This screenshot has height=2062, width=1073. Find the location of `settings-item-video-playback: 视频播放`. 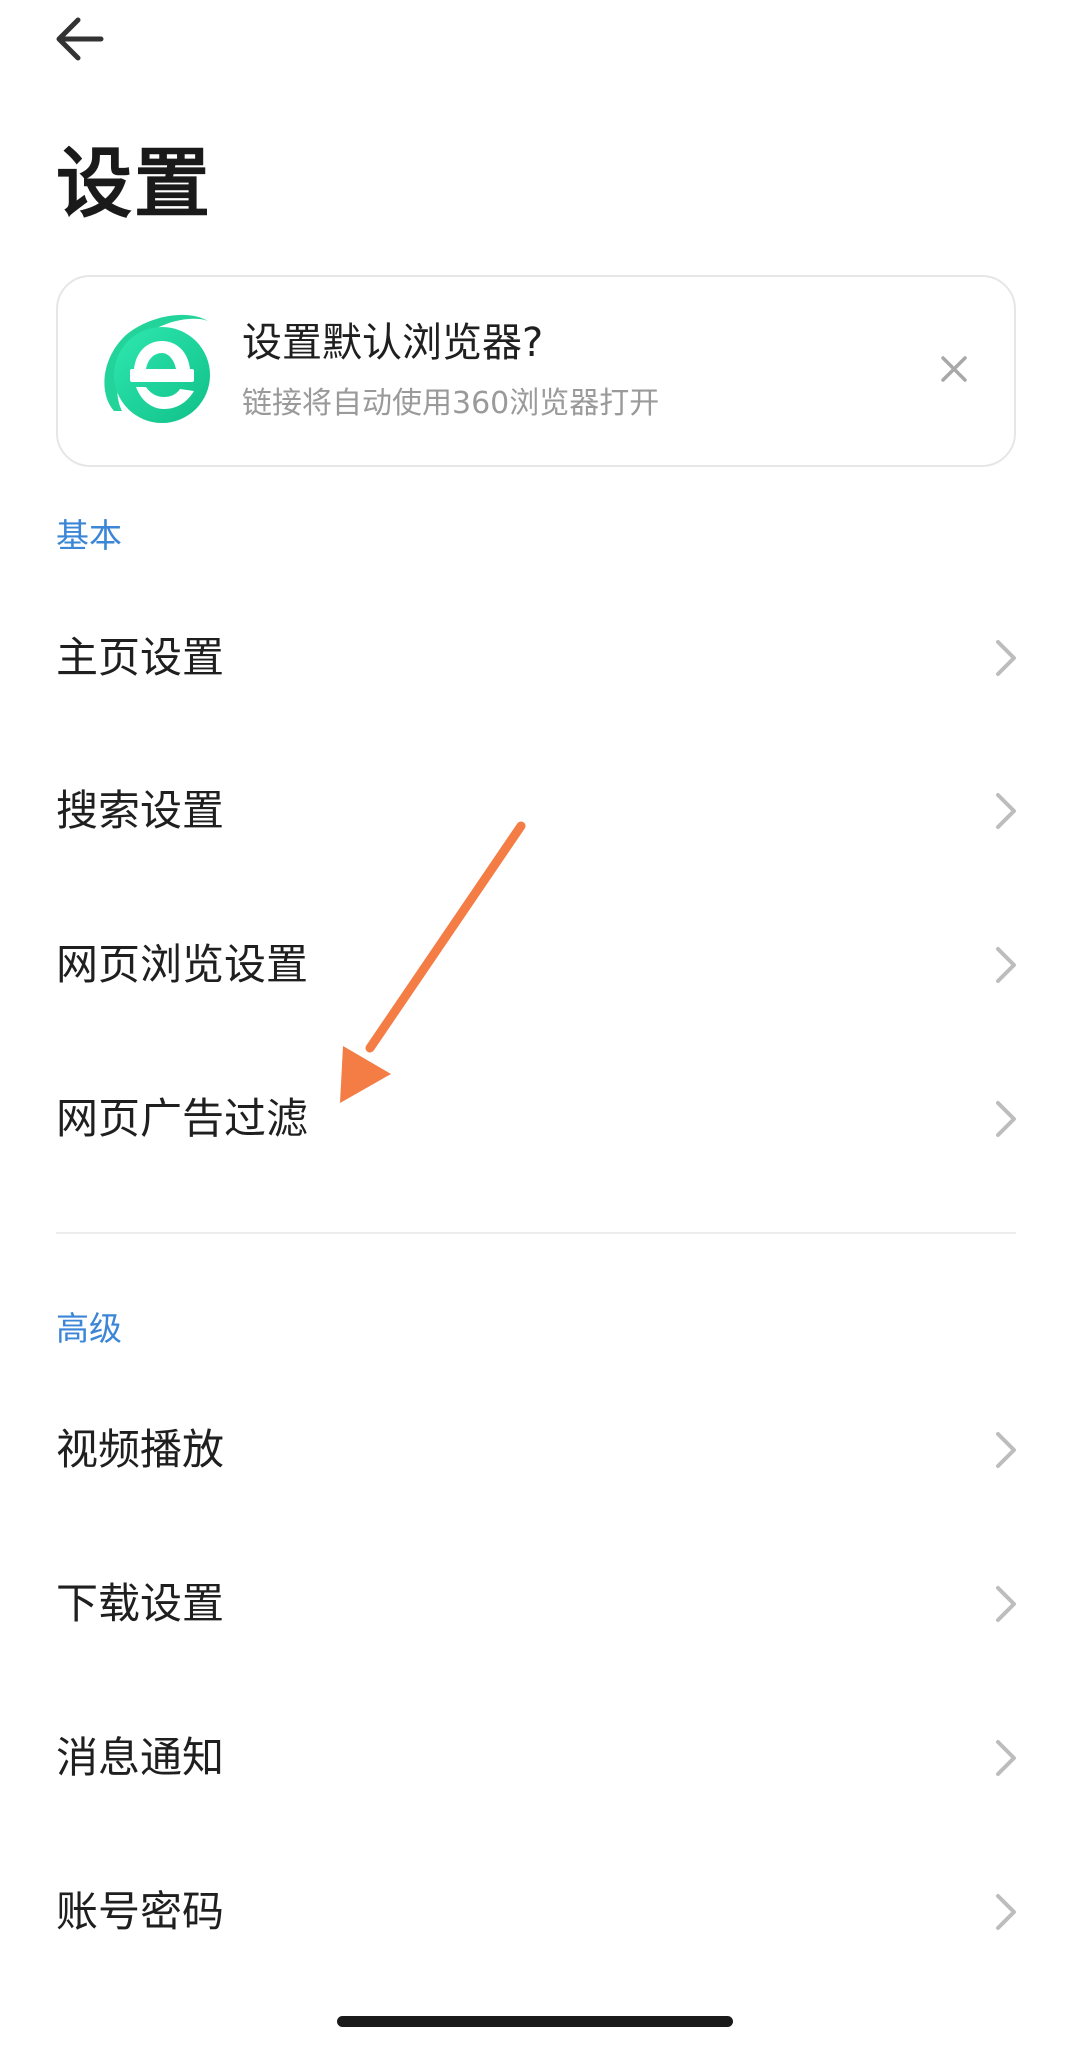

settings-item-video-playback: 视频播放 is located at coordinates (536, 1450).